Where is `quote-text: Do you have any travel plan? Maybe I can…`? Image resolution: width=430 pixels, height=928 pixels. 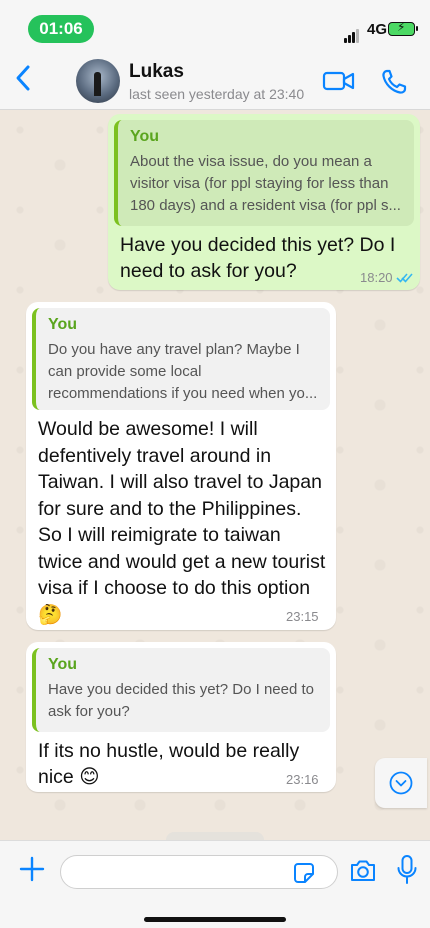 quote-text: Do you have any travel plan? Maybe I can… is located at coordinates (183, 371).